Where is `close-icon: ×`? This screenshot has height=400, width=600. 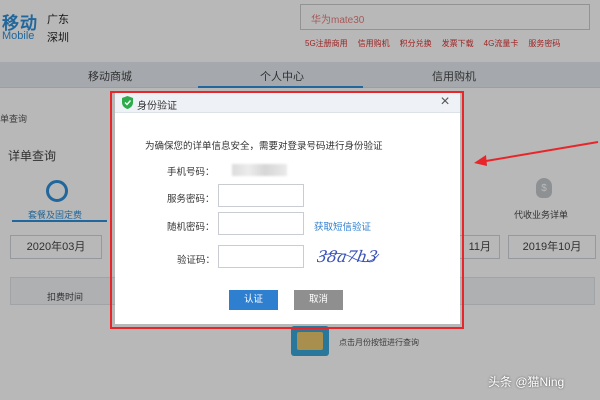 close-icon: × is located at coordinates (445, 102).